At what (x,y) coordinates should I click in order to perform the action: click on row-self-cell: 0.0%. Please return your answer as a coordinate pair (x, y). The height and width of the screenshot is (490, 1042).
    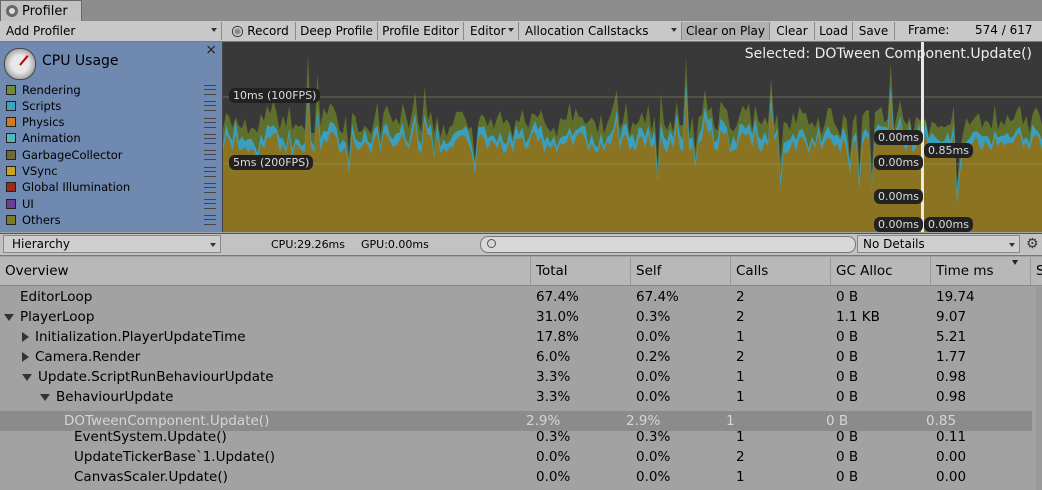
    Looking at the image, I should click on (653, 337).